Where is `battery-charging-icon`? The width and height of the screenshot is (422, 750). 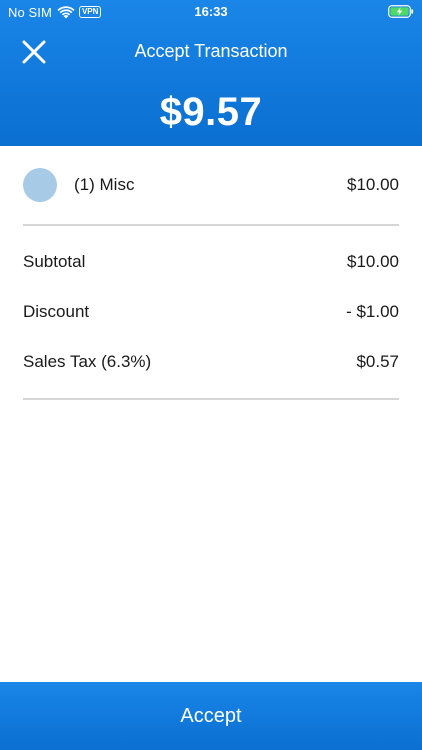
battery-charging-icon is located at coordinates (401, 11).